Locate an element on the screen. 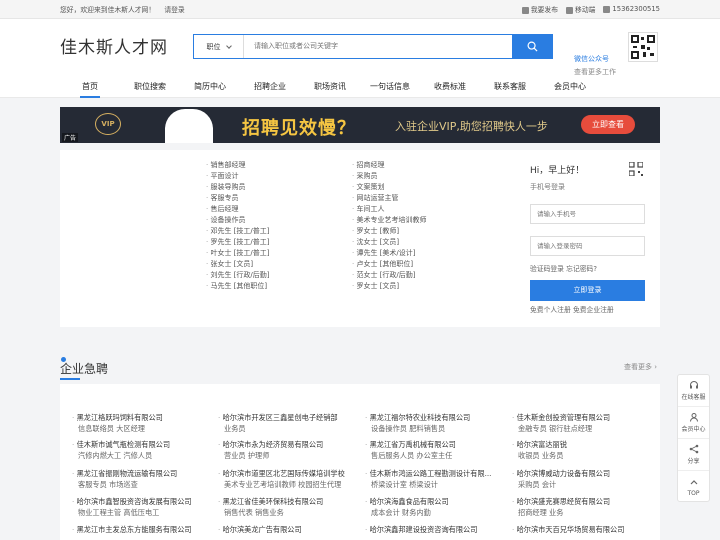 The width and height of the screenshot is (720, 540). job-card: 哈尔滨市开发区三鑫星创电子经销部业务员 is located at coordinates (292, 423).